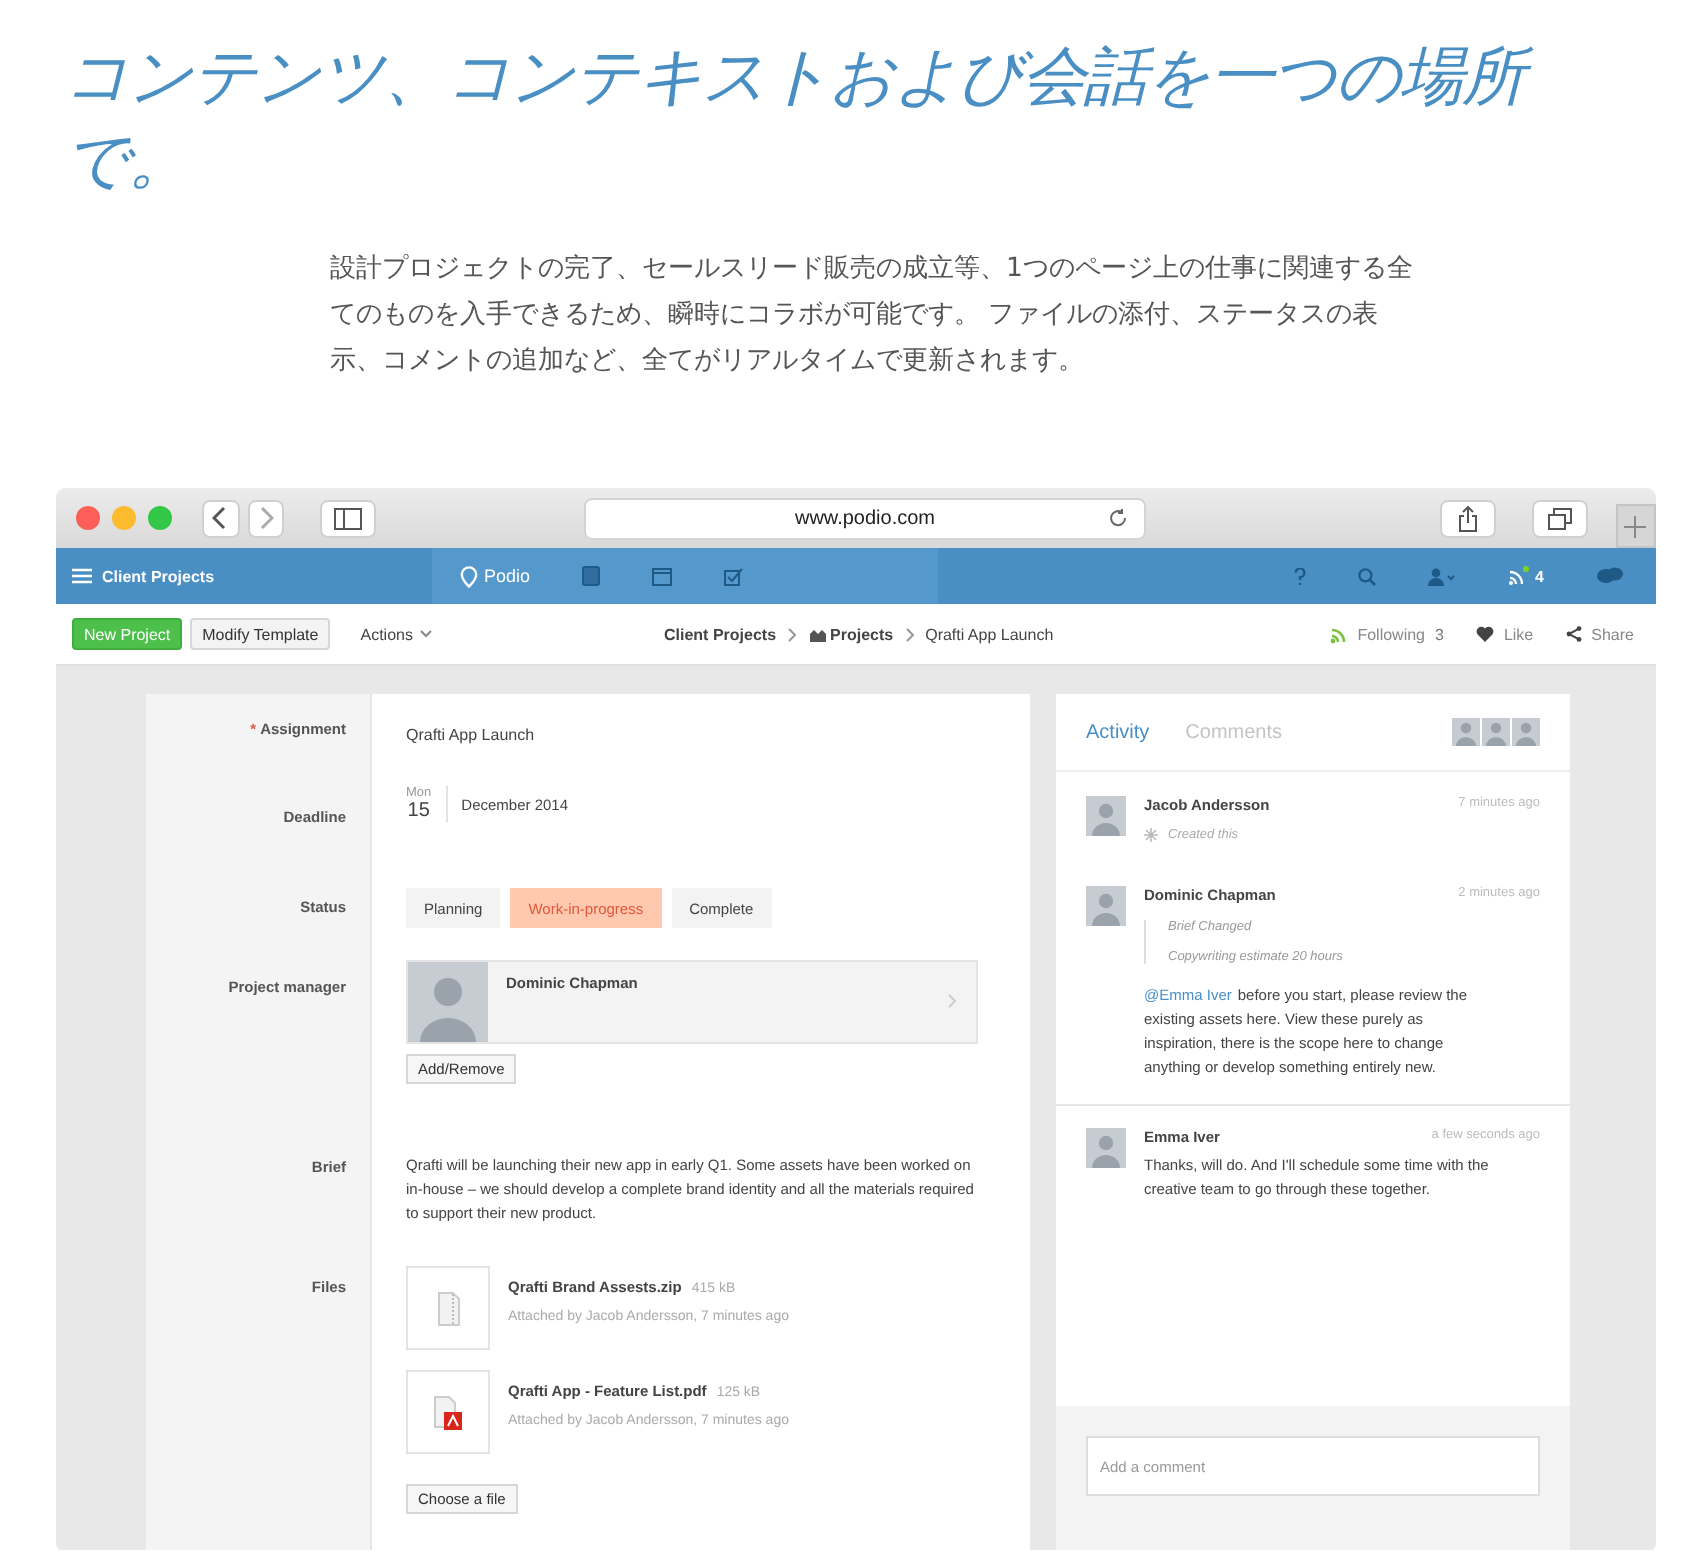 The image size is (1700, 1566). I want to click on intro-paragraph: 設計プロジェクトの完了、セールスリード販売の成立等、1つのページ上の仕事に関連する全てのものを入手できるため、瞬時にコラボが可能です。 ファイルの添付、ステータスの表示、コメントの追加など、全てがリアルタイムで更新されます。, so click(872, 316).